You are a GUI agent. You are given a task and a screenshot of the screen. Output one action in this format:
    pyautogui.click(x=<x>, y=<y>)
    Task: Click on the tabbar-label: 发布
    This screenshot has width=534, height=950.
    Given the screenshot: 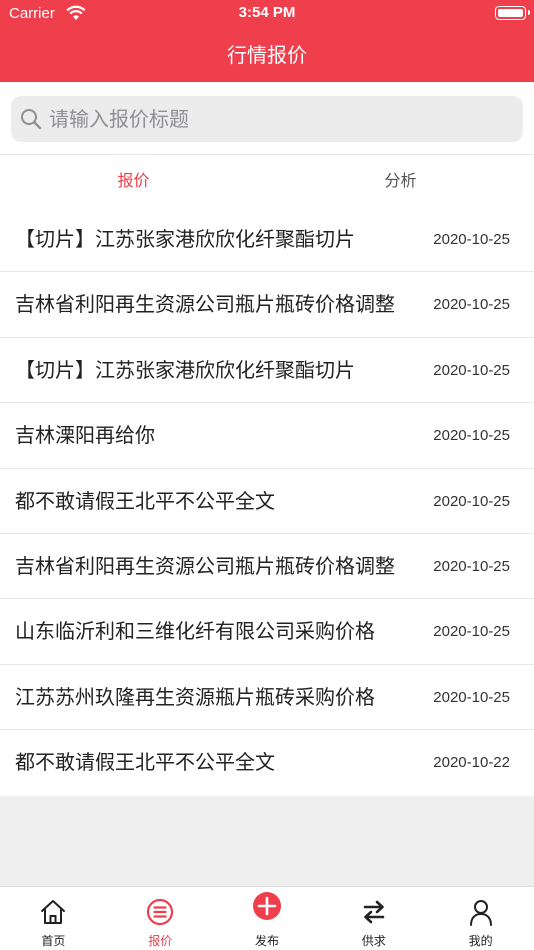 What is the action you would take?
    pyautogui.click(x=266, y=941)
    